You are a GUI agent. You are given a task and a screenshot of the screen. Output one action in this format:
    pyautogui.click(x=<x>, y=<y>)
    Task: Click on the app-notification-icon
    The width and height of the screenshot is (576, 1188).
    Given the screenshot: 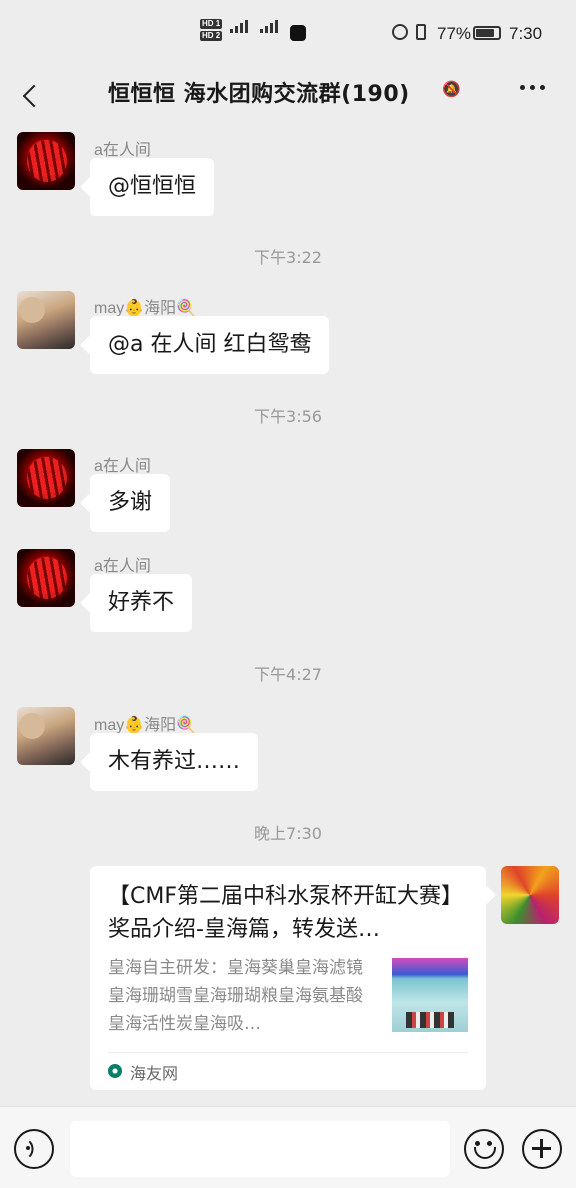 What is the action you would take?
    pyautogui.click(x=298, y=33)
    